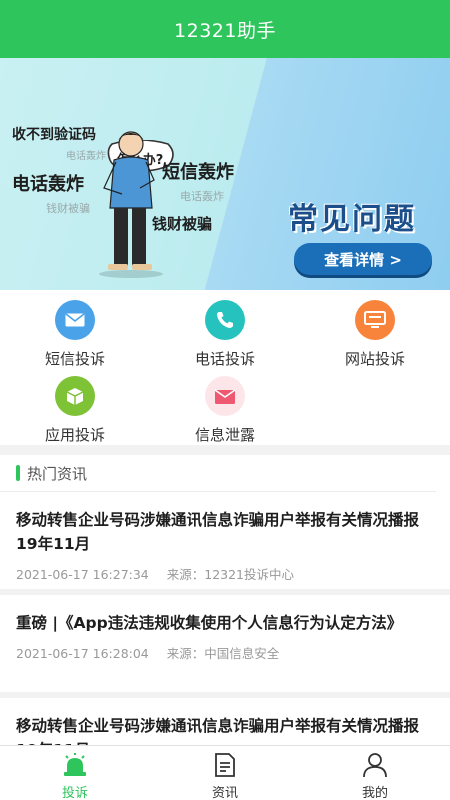 The width and height of the screenshot is (450, 800). I want to click on news-article: 移动转售企业号码涉嫌通讯信息诈骗用户举报有关情况播报19年11月, so click(225, 721).